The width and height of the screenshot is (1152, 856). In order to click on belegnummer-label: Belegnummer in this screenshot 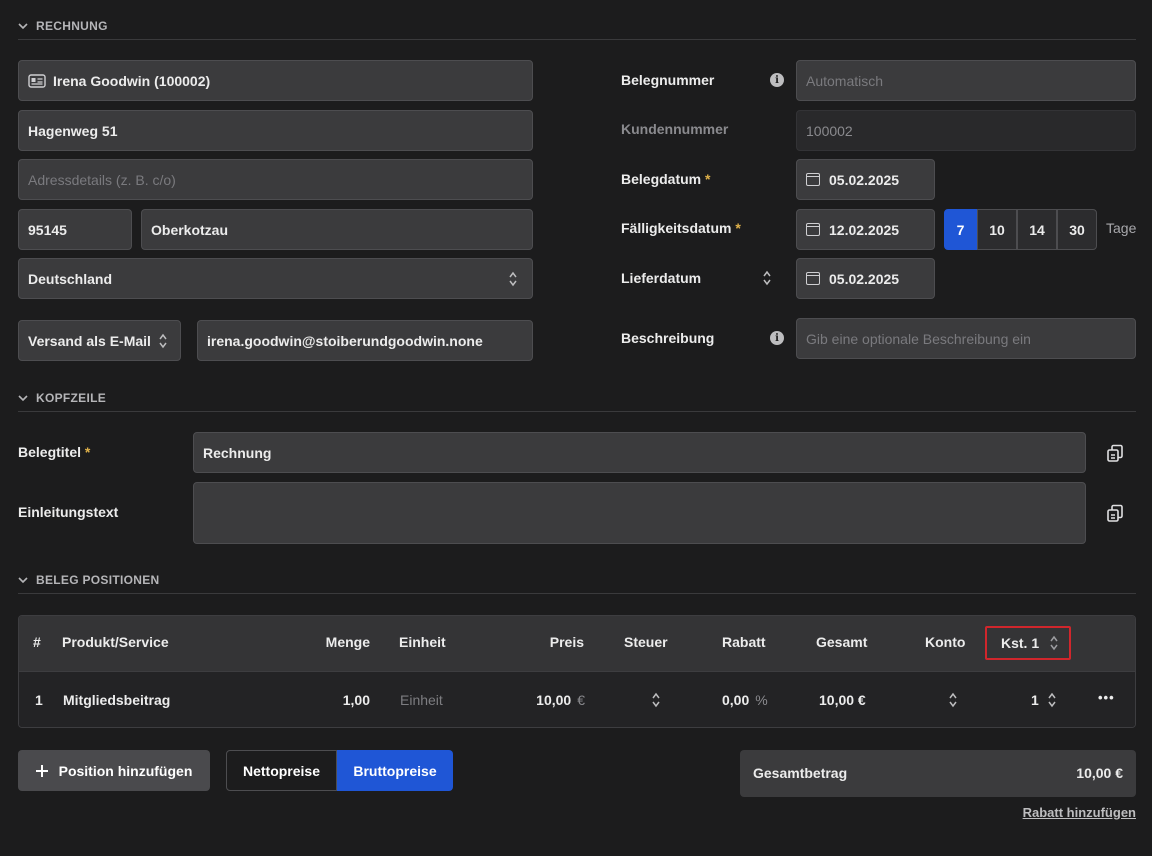, I will do `click(668, 80)`.